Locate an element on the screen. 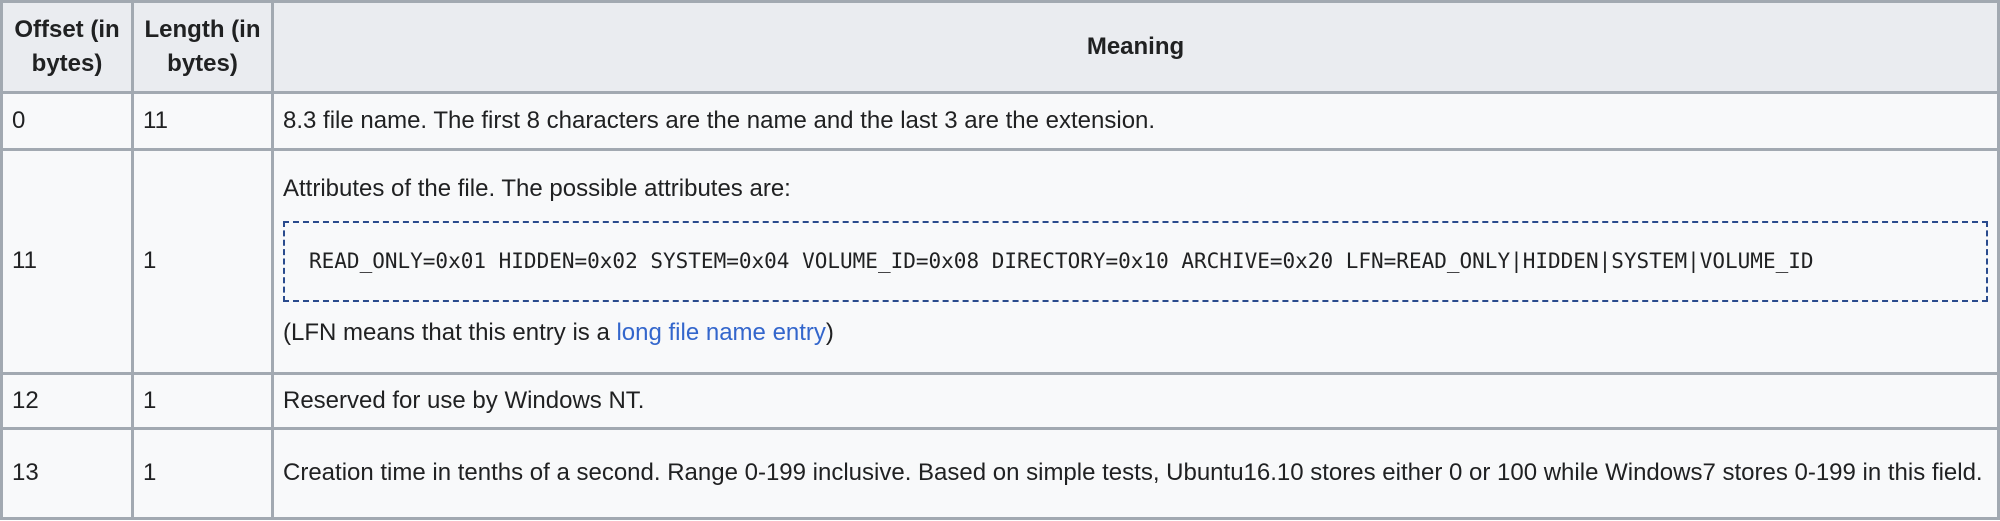 Image resolution: width=2000 pixels, height=521 pixels. offset-cell: 13 is located at coordinates (67, 473).